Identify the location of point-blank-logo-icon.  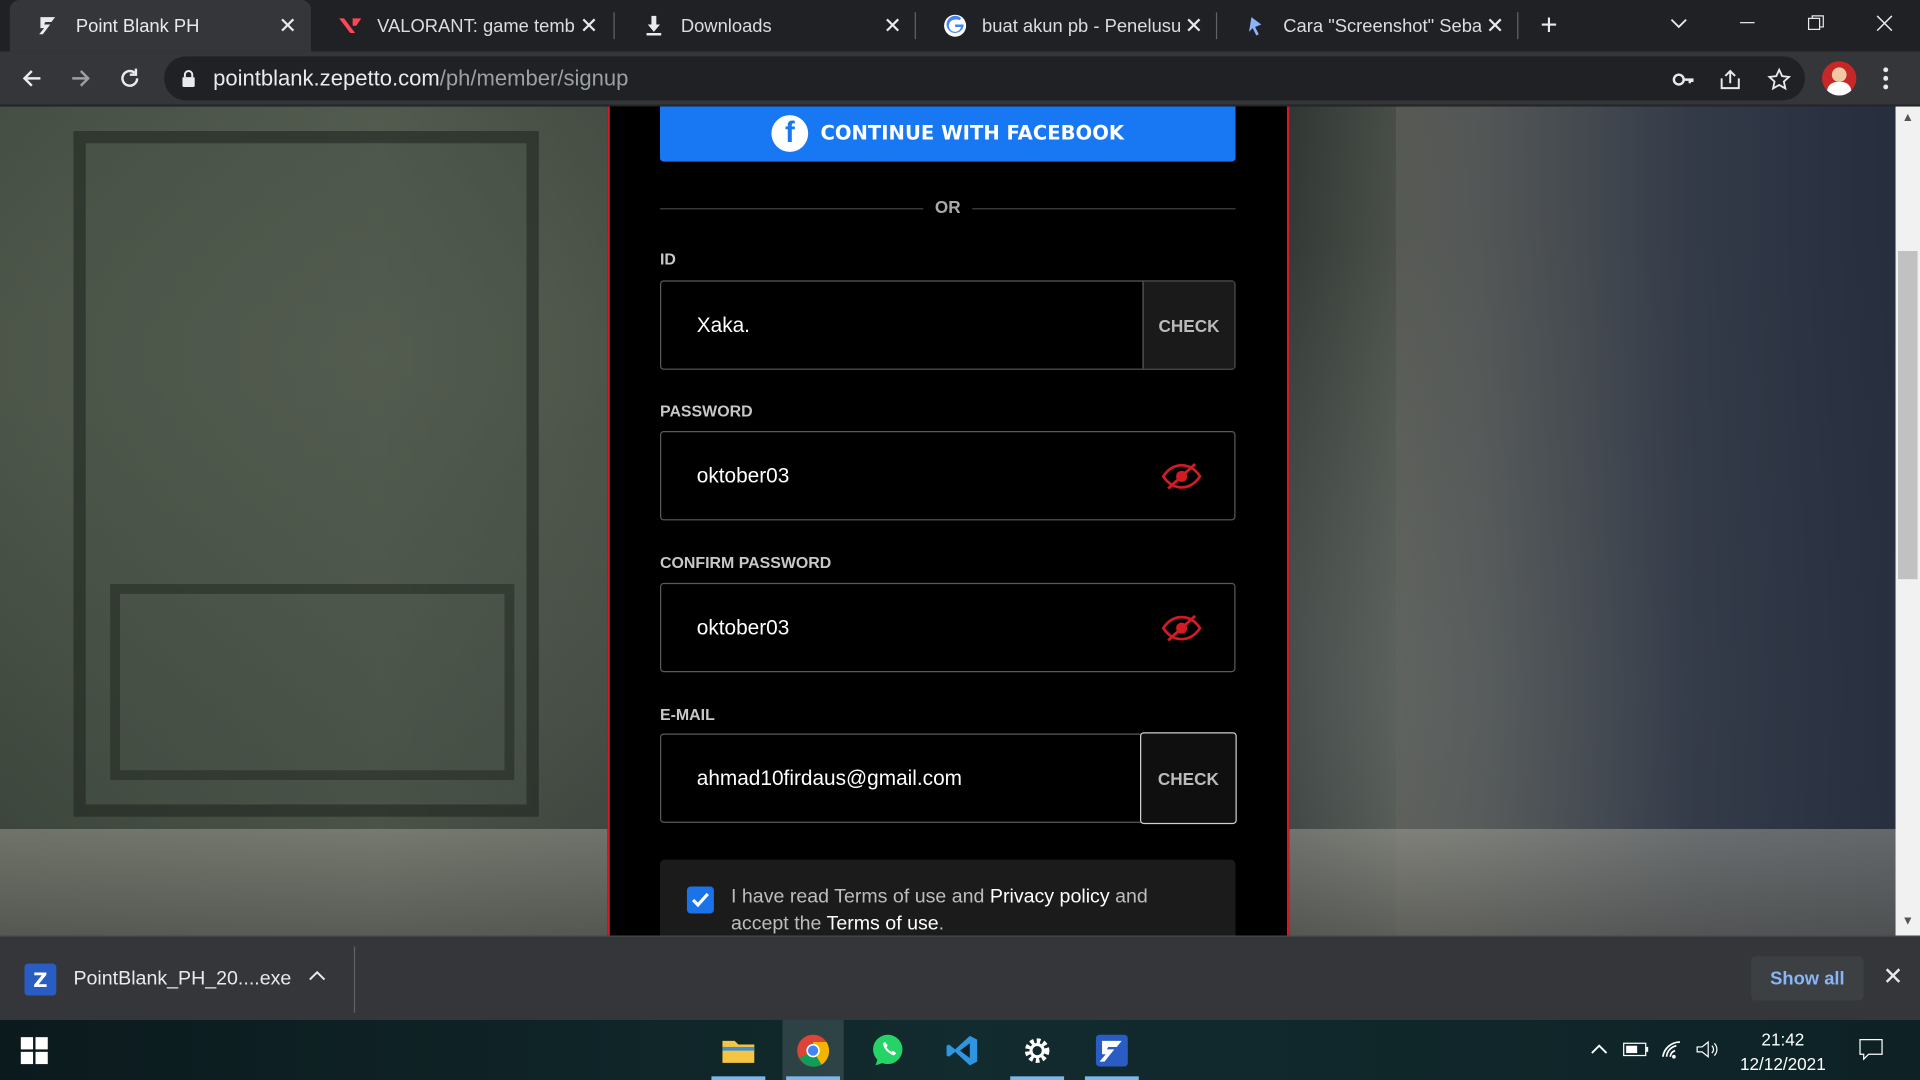
(49, 25).